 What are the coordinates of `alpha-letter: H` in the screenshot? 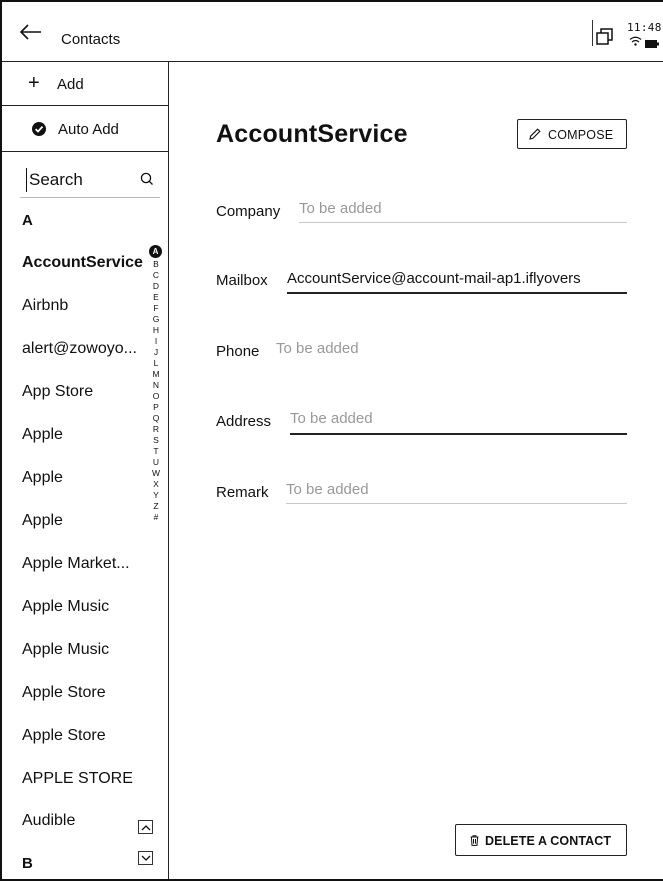 It's located at (156, 330).